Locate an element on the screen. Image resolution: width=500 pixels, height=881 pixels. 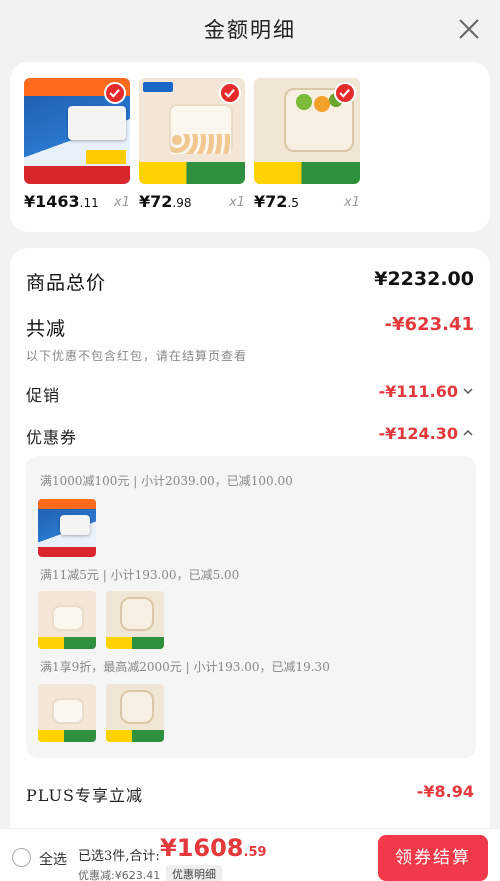
coupon-row: 优惠券 -¥124.30 is located at coordinates (250, 436).